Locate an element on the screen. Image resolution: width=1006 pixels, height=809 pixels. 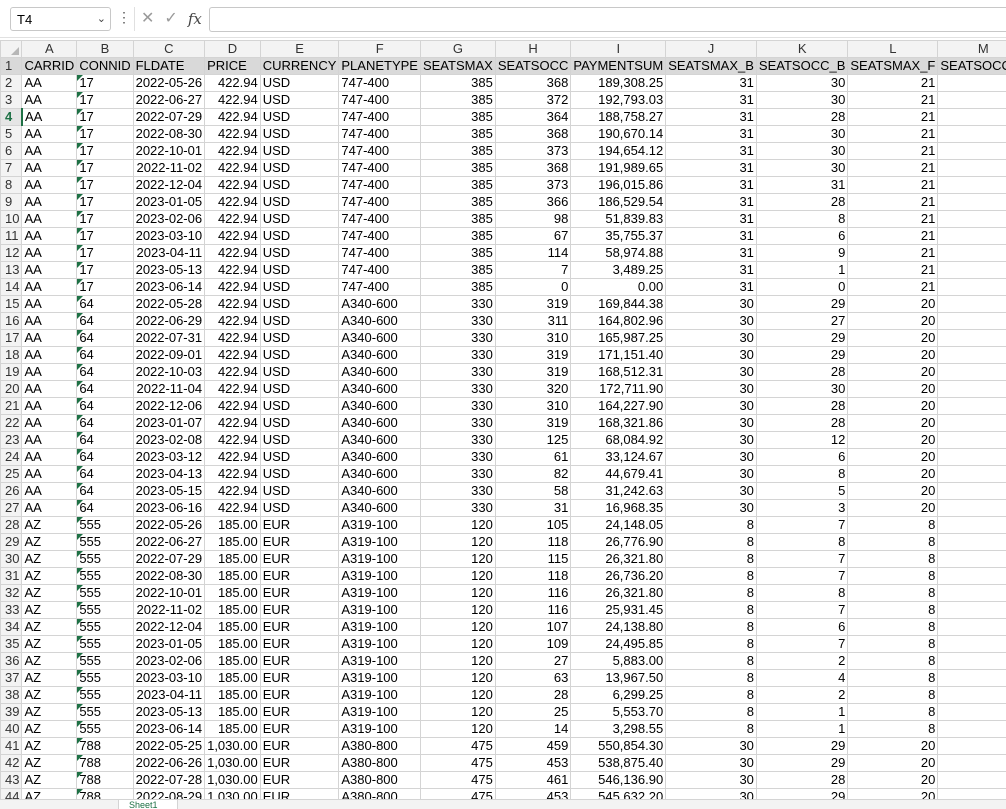
cell: 368 is located at coordinates (533, 83).